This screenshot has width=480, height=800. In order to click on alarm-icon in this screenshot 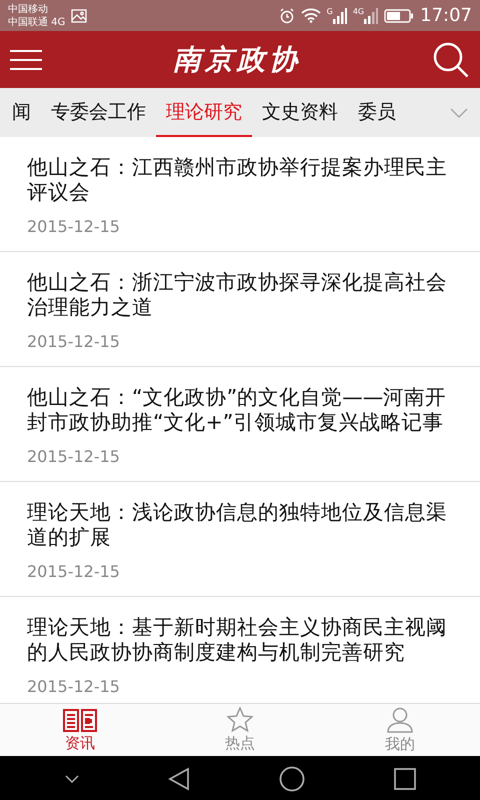, I will do `click(286, 16)`.